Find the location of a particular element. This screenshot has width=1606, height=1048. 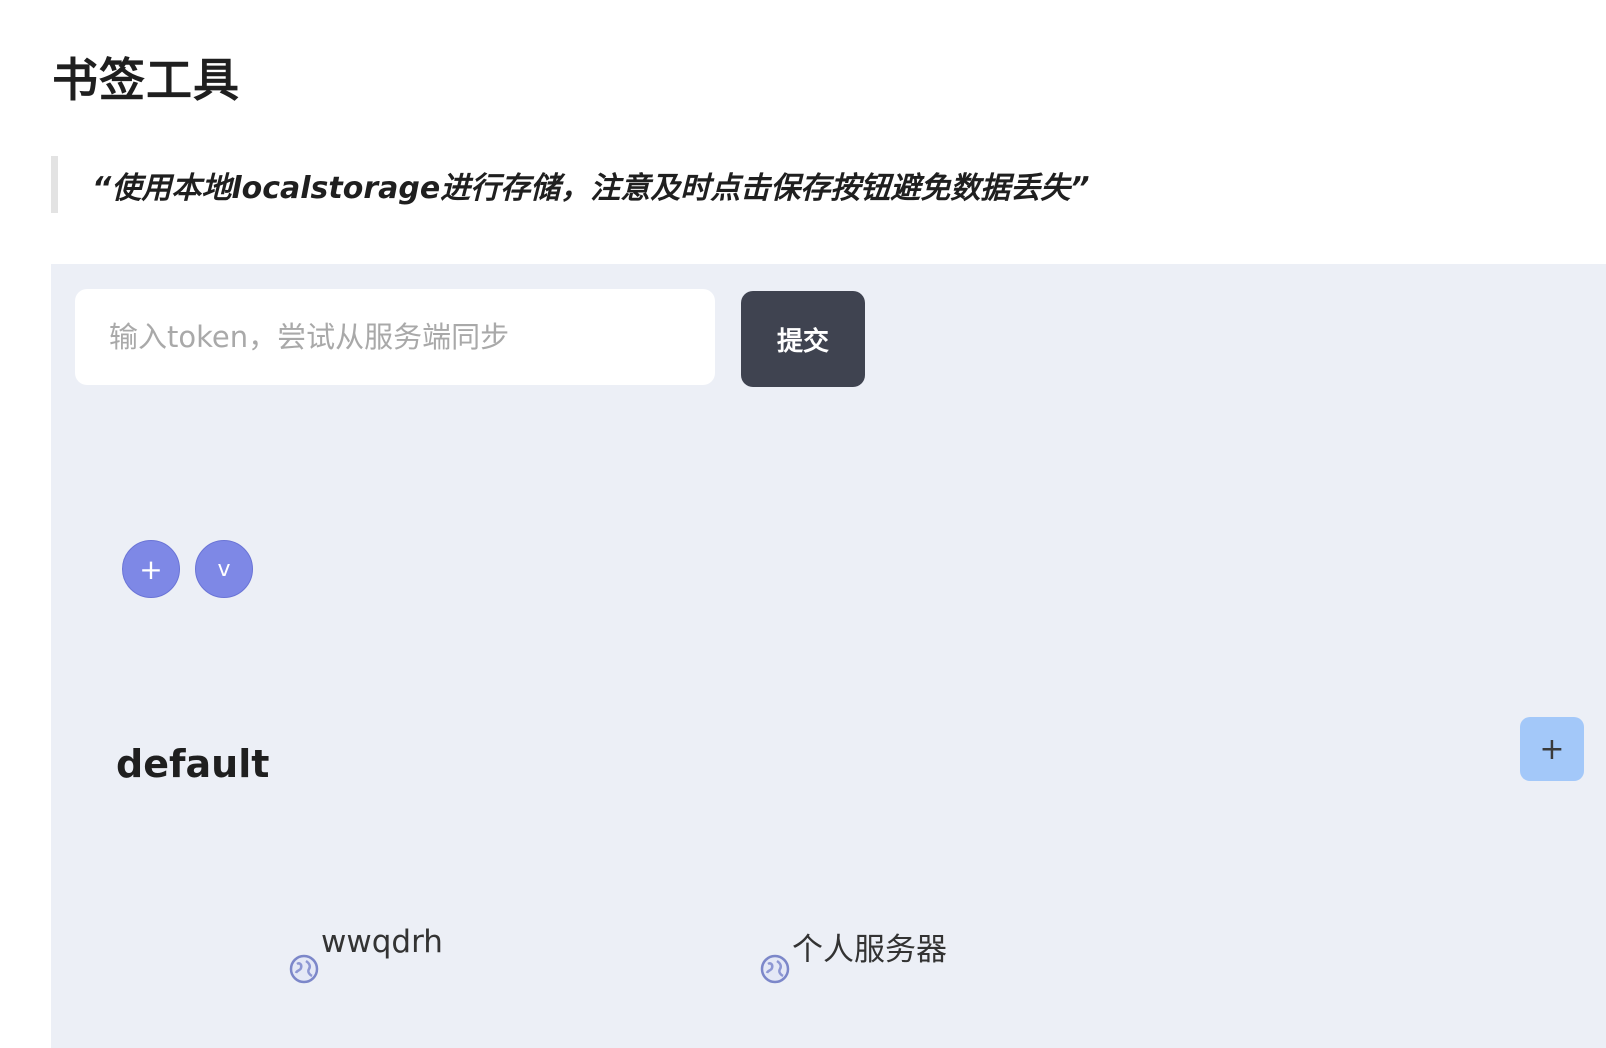

bookmark-item: 个人服务器 is located at coordinates (853, 954).